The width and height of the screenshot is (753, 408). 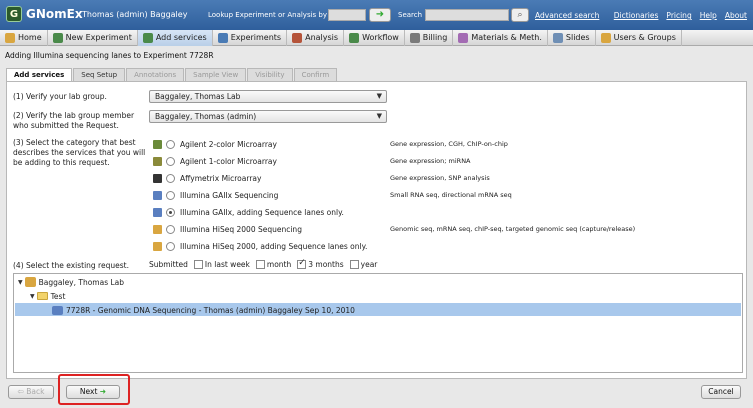 I want to click on menu-item-billing: Billing, so click(x=429, y=37).